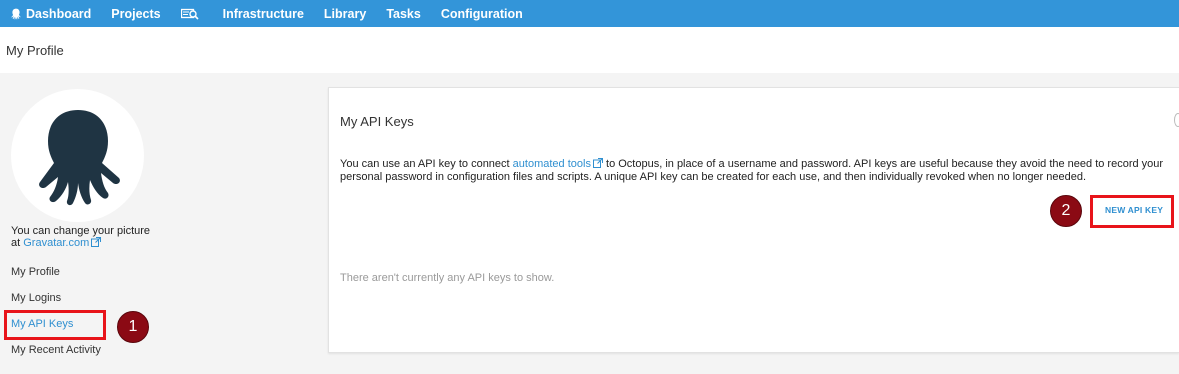 The width and height of the screenshot is (1179, 374). What do you see at coordinates (425, 164) in the screenshot?
I see `description-text-before: You can use an API key to connect` at bounding box center [425, 164].